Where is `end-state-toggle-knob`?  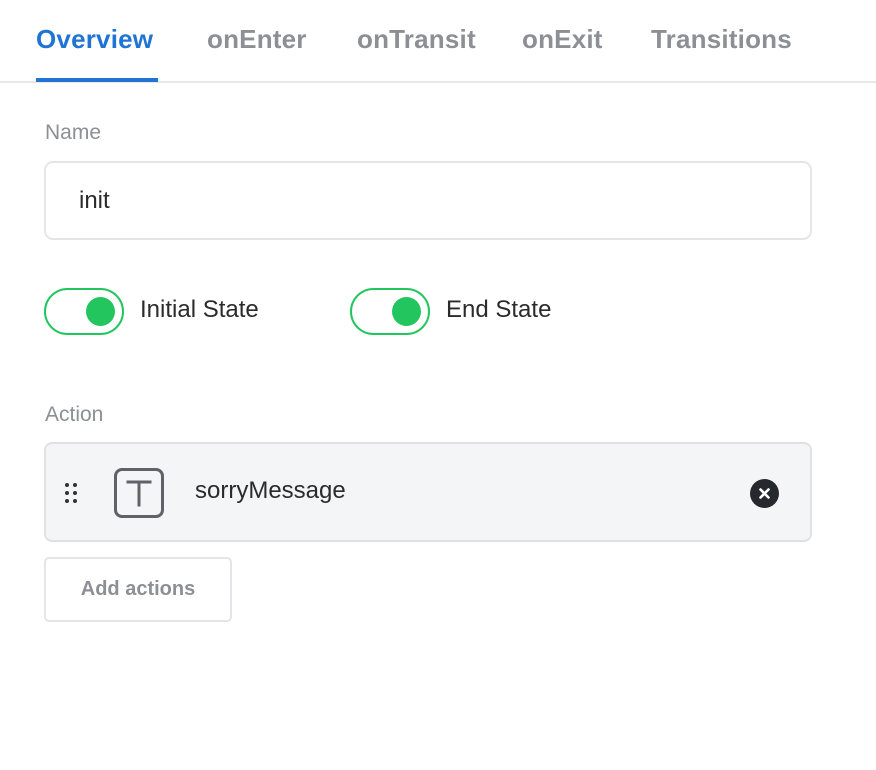
end-state-toggle-knob is located at coordinates (406, 311).